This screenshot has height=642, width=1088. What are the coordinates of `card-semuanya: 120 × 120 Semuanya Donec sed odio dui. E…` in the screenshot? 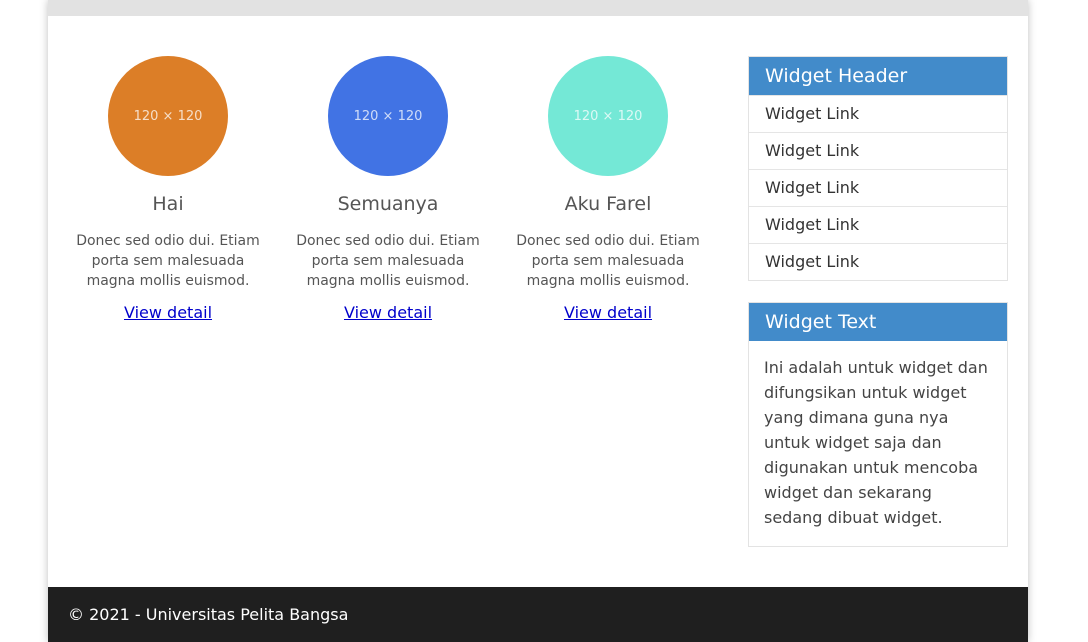 It's located at (388, 189).